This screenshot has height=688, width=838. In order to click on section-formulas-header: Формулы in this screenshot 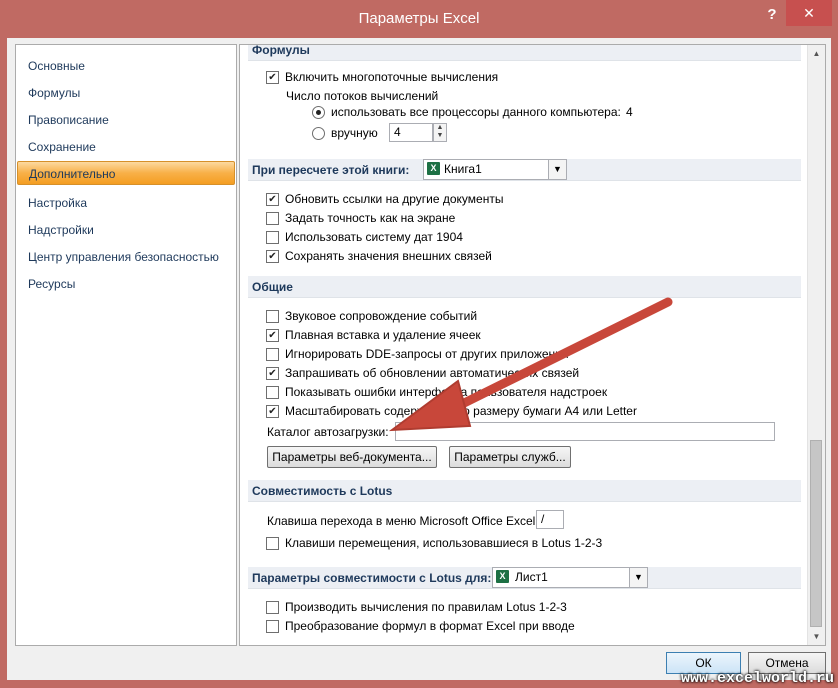, I will do `click(524, 53)`.